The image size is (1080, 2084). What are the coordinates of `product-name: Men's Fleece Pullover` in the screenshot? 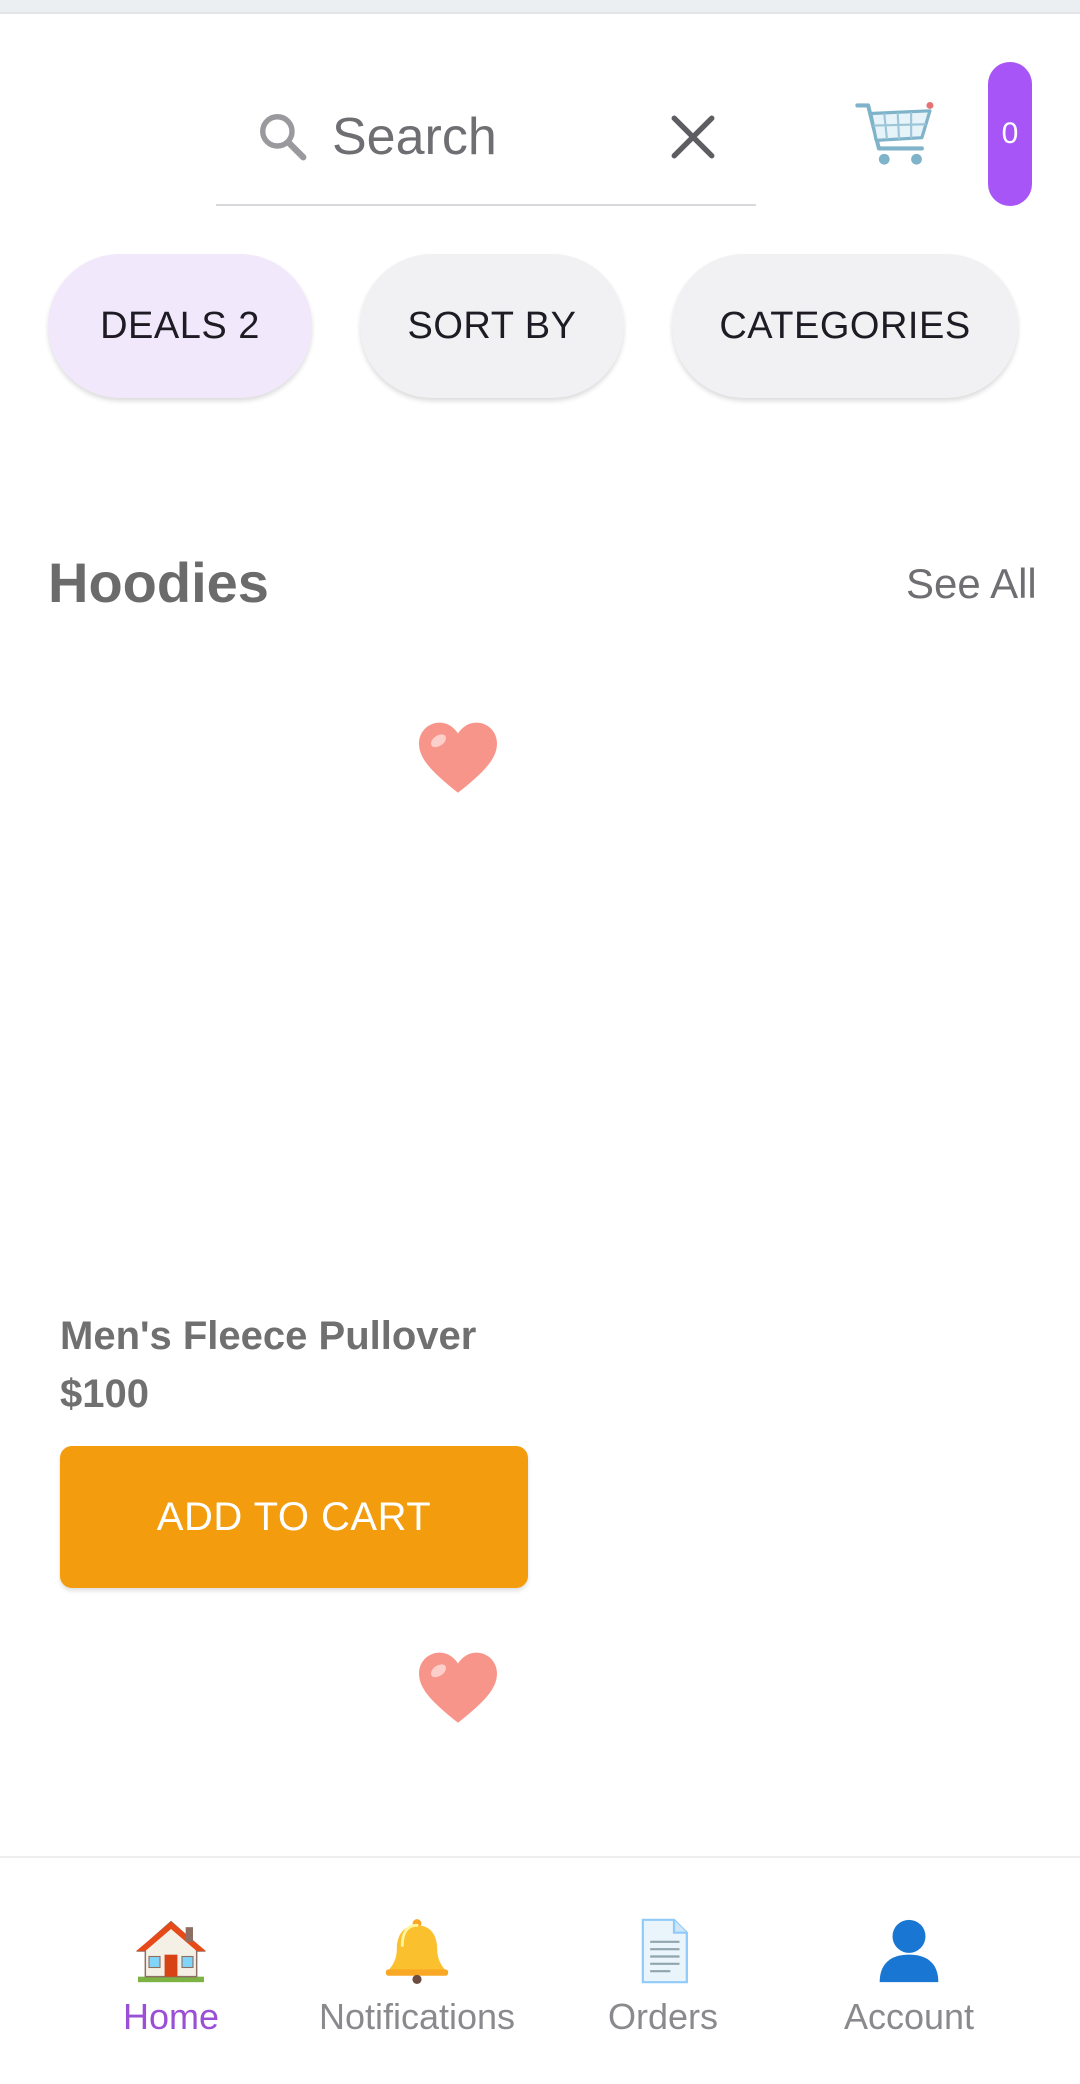 It's located at (268, 1336).